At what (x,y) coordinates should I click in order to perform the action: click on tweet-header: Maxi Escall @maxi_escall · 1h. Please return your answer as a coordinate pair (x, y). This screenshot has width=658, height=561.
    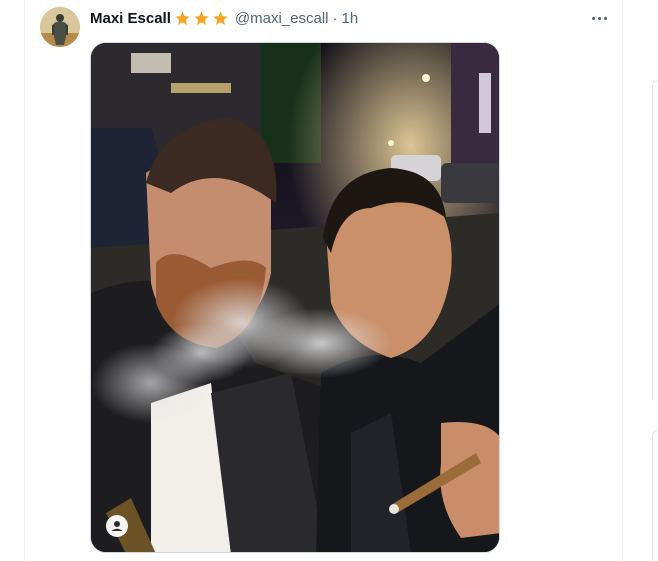
    Looking at the image, I should click on (224, 18).